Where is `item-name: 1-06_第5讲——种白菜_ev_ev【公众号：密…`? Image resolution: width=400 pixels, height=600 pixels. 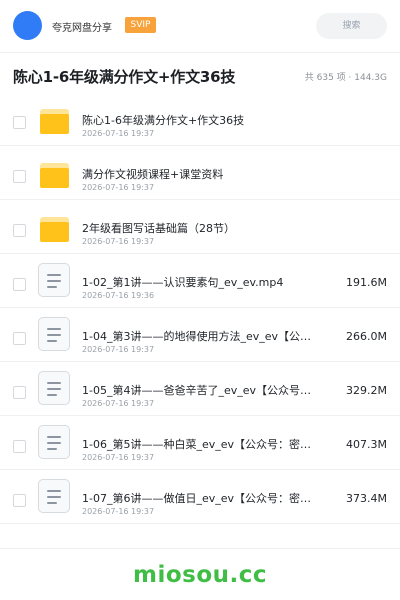
item-name: 1-06_第5讲——种白菜_ev_ev【公众号：密… is located at coordinates (197, 444).